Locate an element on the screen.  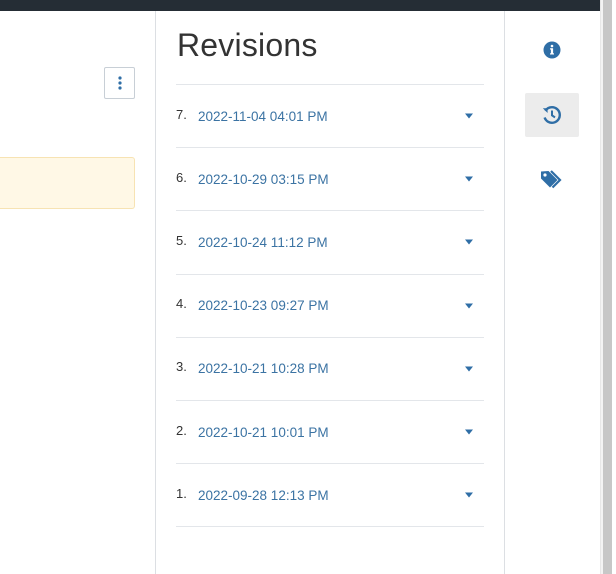
revision-date-link: 2022-11-04 04:01 PM is located at coordinates (263, 116).